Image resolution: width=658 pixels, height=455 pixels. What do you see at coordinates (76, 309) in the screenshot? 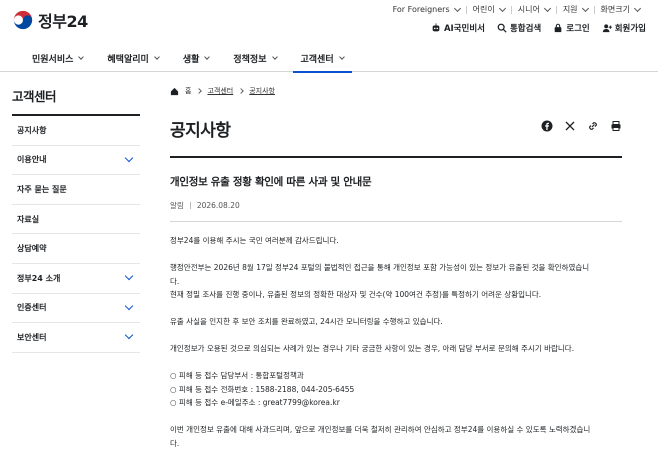
I see `sidebar-item-certificates: 인증센터` at bounding box center [76, 309].